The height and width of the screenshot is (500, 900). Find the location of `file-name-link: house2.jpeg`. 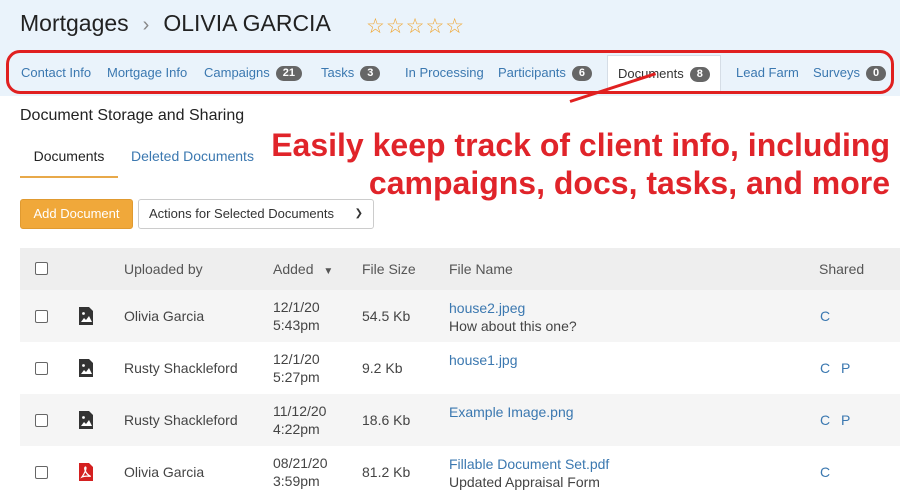

file-name-link: house2.jpeg is located at coordinates (487, 308).